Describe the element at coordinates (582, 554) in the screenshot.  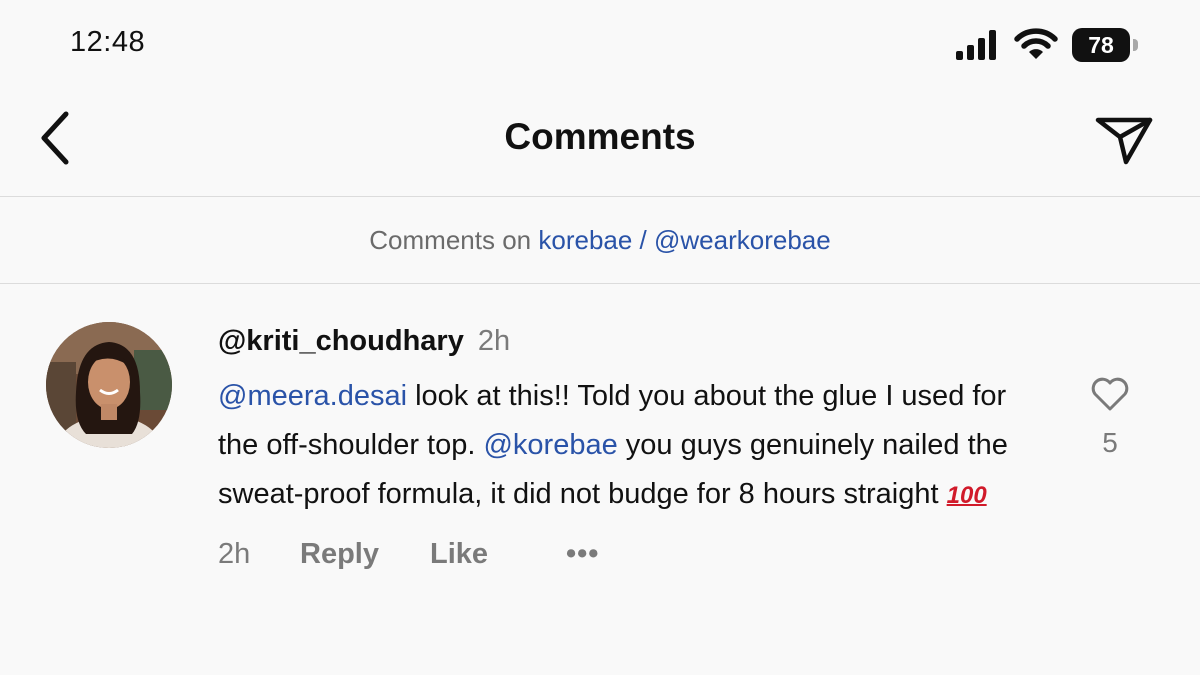
I see `more-options-button: •••` at that location.